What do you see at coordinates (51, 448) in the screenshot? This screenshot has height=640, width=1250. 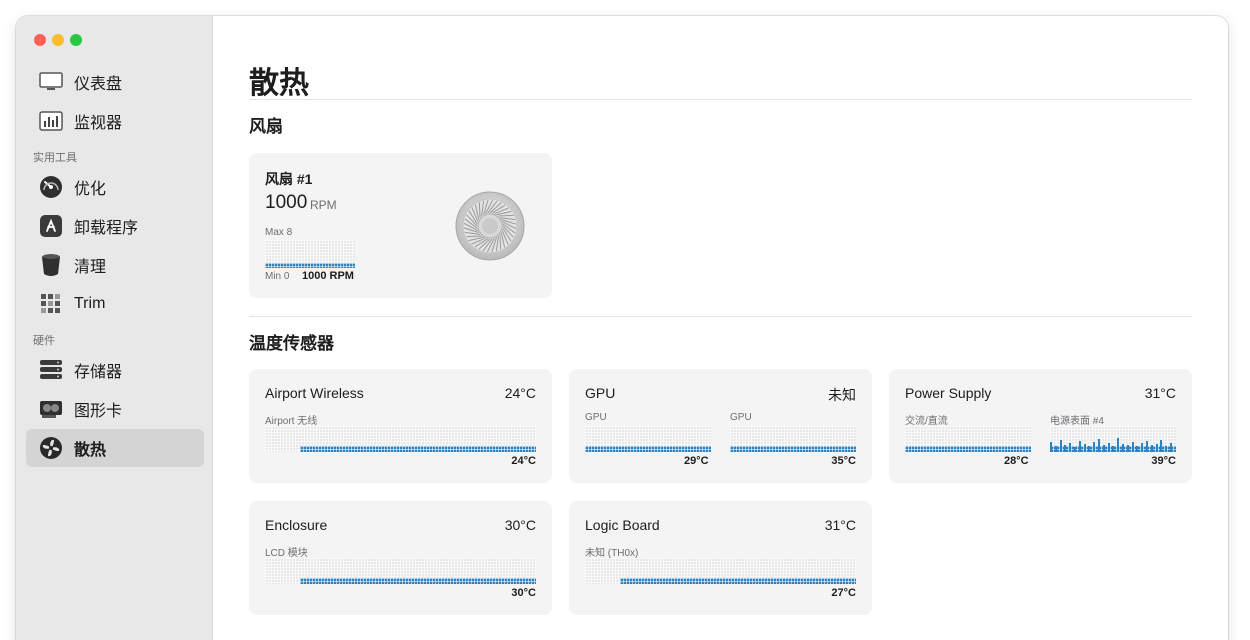 I see `fan-icon` at bounding box center [51, 448].